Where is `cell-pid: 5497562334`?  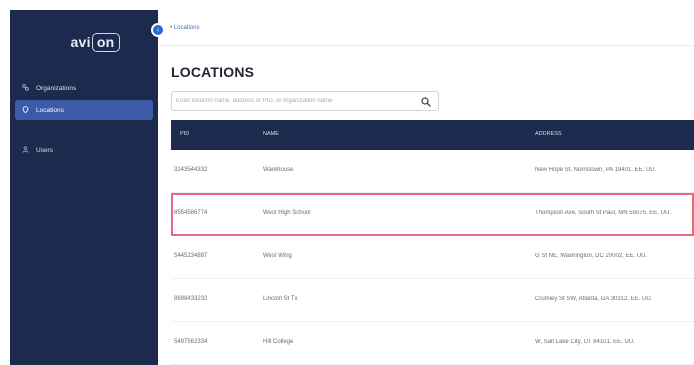 cell-pid: 5497562334 is located at coordinates (191, 342).